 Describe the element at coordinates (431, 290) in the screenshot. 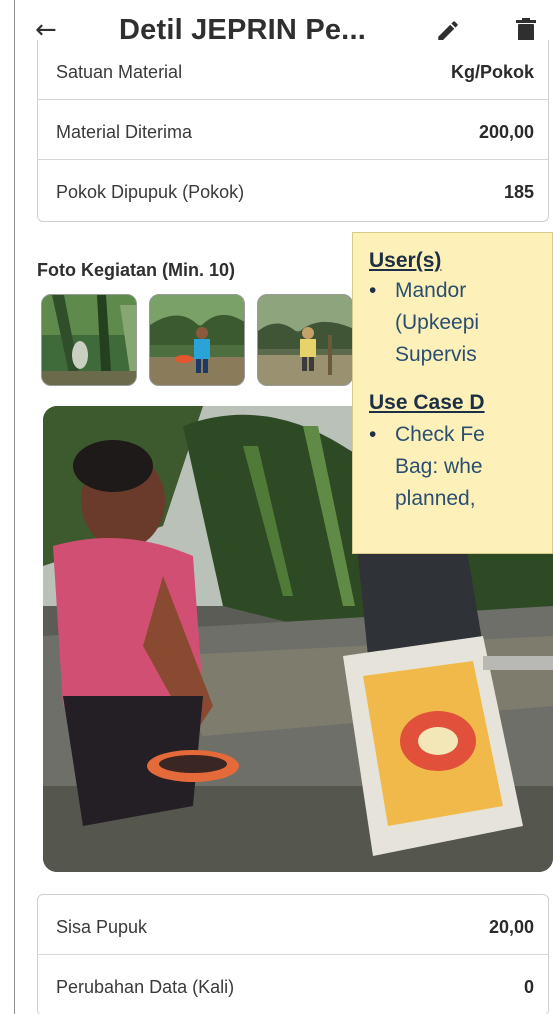

I see `users-line: Mandor` at that location.